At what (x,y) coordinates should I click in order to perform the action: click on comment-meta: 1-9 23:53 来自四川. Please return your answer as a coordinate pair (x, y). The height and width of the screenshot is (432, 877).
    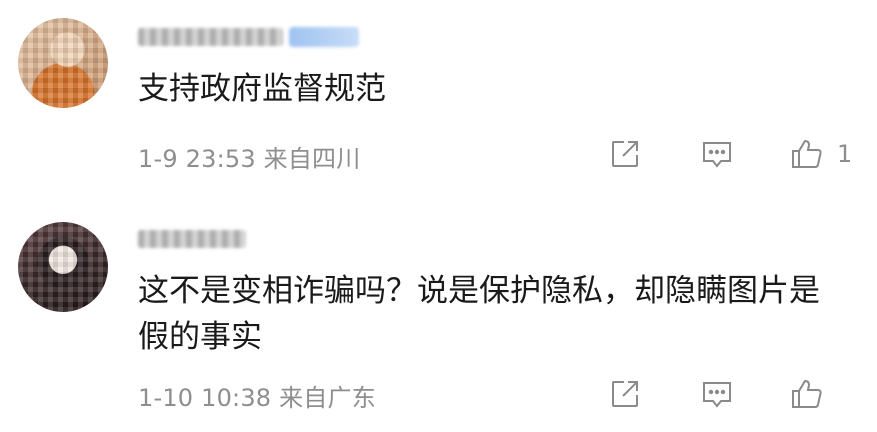
    Looking at the image, I should click on (249, 156).